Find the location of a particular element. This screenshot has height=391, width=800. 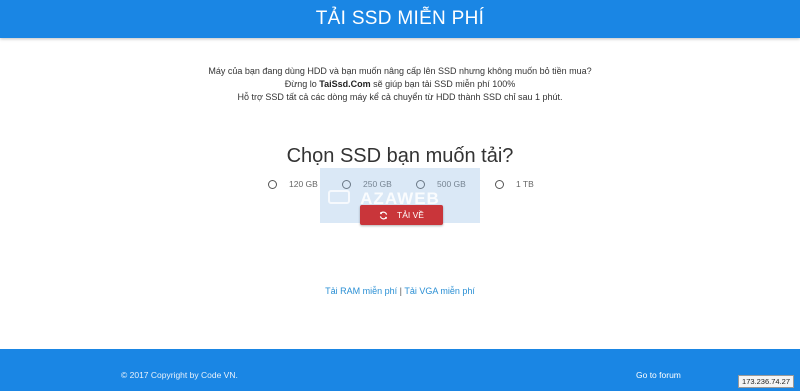

option-1tb: 1 TB is located at coordinates (514, 184).